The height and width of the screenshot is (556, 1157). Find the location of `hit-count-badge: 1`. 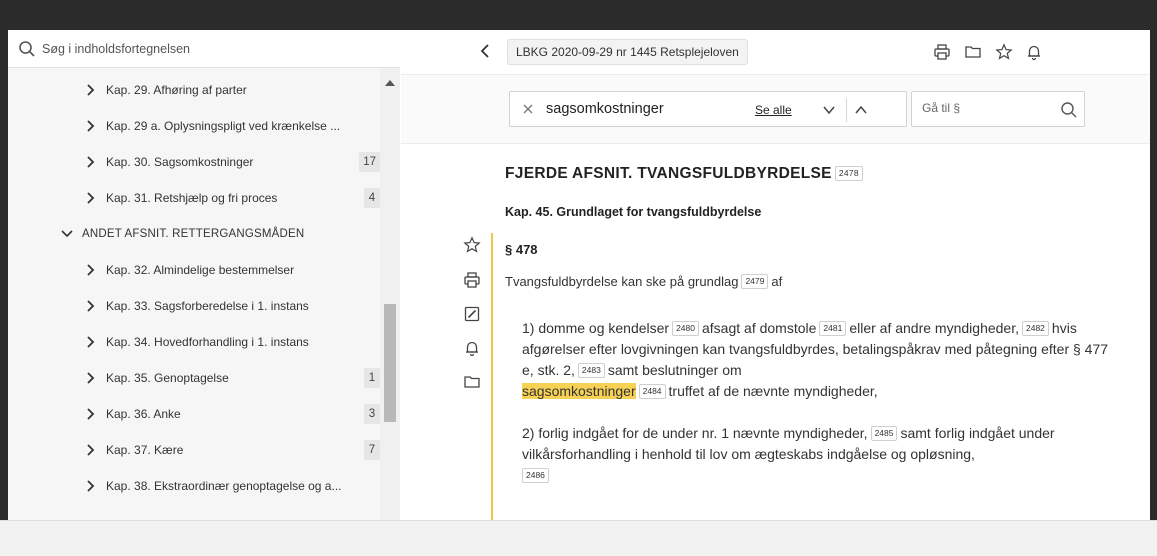

hit-count-badge: 1 is located at coordinates (372, 378).